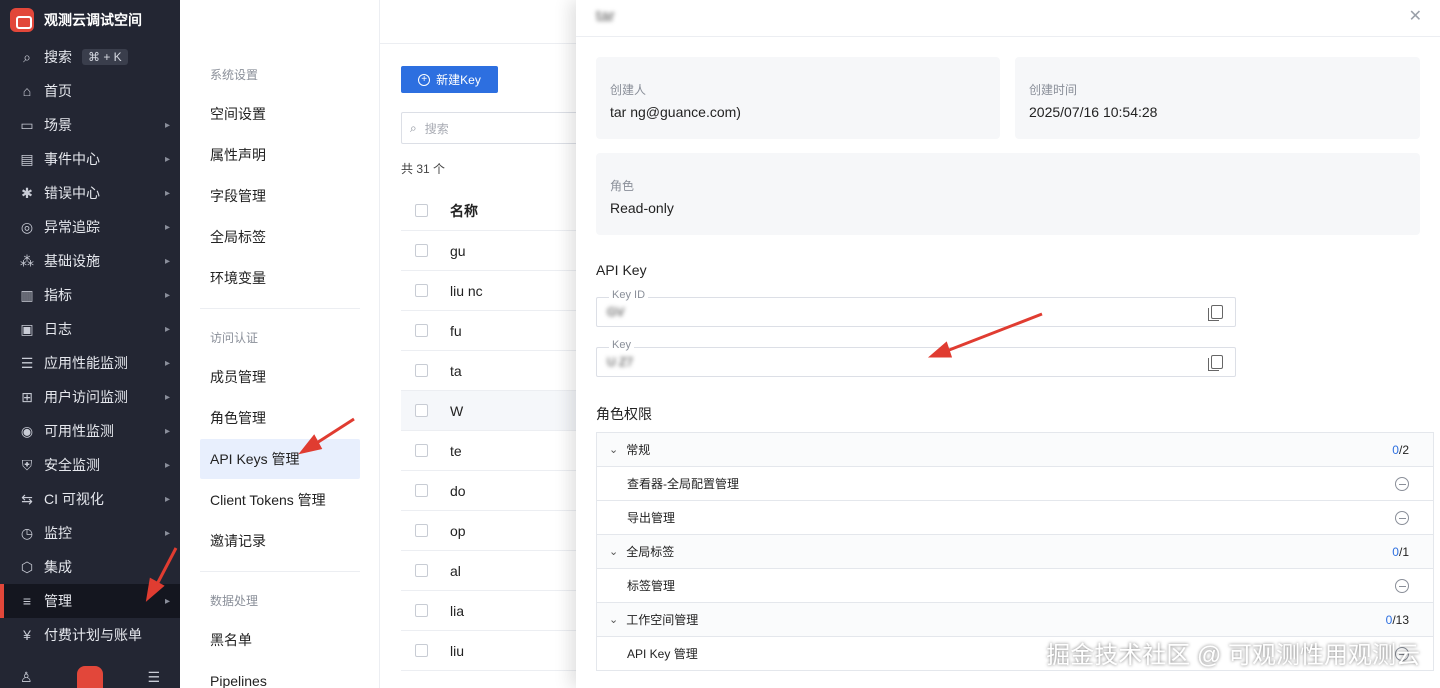  What do you see at coordinates (280, 459) in the screenshot?
I see `submenu-item-api-keys: API Keys 管理` at bounding box center [280, 459].